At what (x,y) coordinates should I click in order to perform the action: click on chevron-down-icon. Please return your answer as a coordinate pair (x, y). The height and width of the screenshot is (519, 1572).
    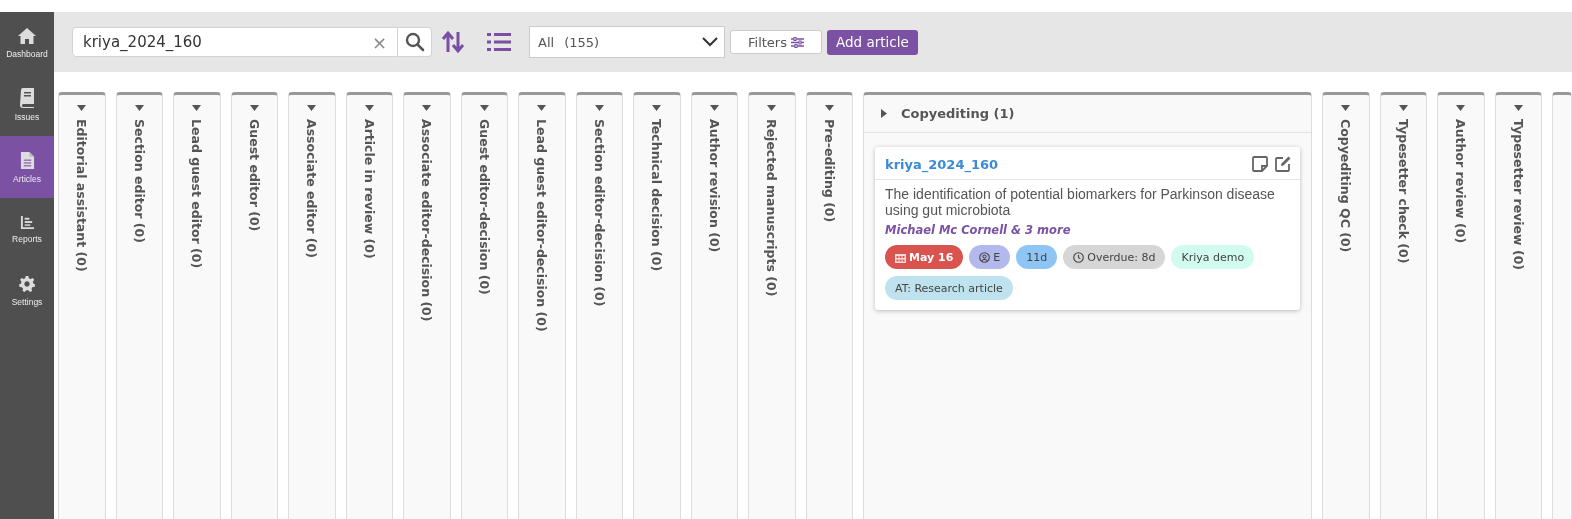
    Looking at the image, I should click on (710, 42).